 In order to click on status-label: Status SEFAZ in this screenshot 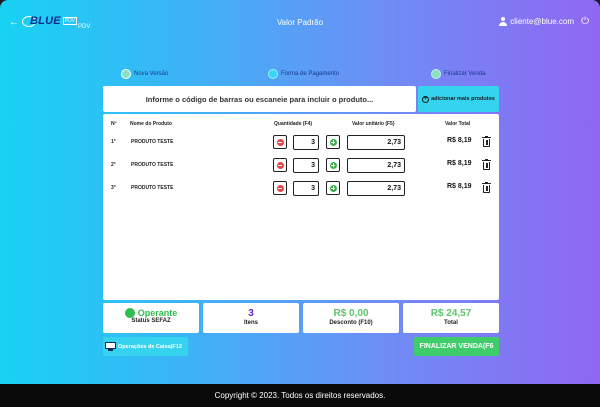, I will do `click(151, 321)`.